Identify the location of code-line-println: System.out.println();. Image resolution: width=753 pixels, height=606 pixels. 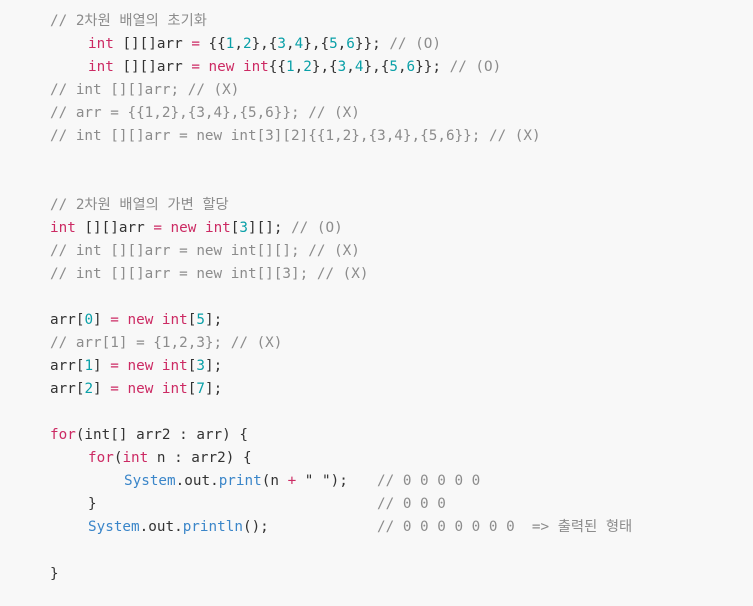
(178, 527).